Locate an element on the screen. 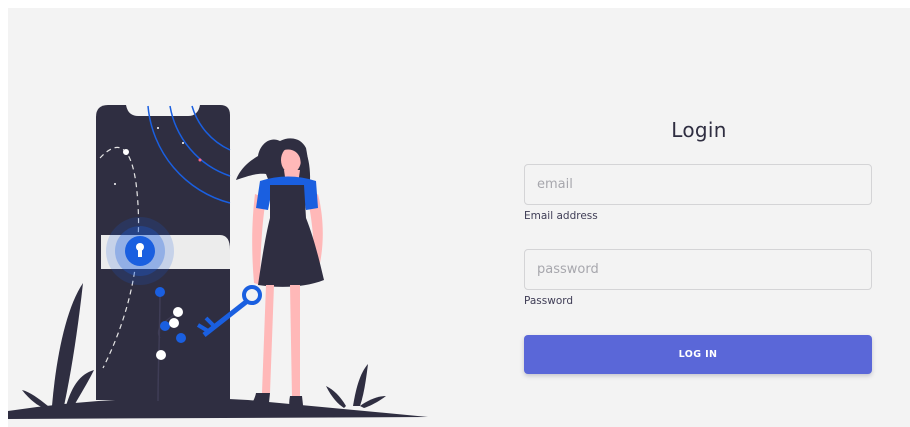 This screenshot has width=910, height=427. person-icon is located at coordinates (280, 276).